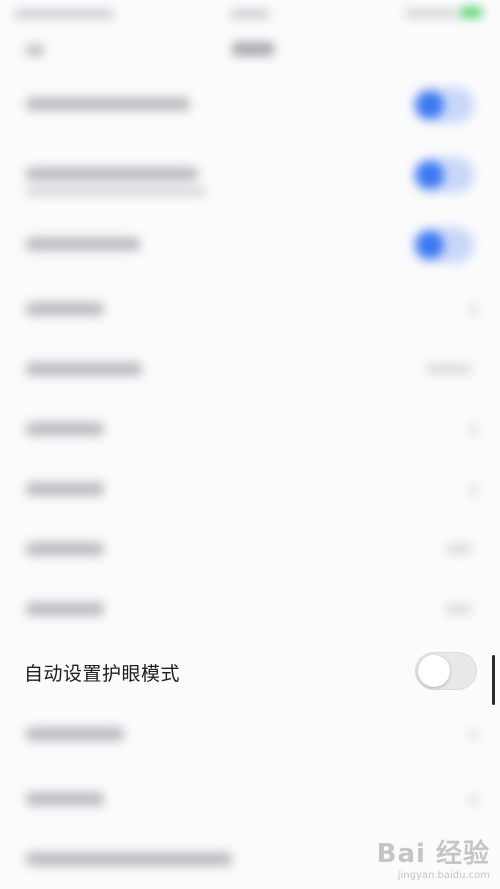 The image size is (500, 889). I want to click on watermark-logo: Bai 经验, so click(433, 854).